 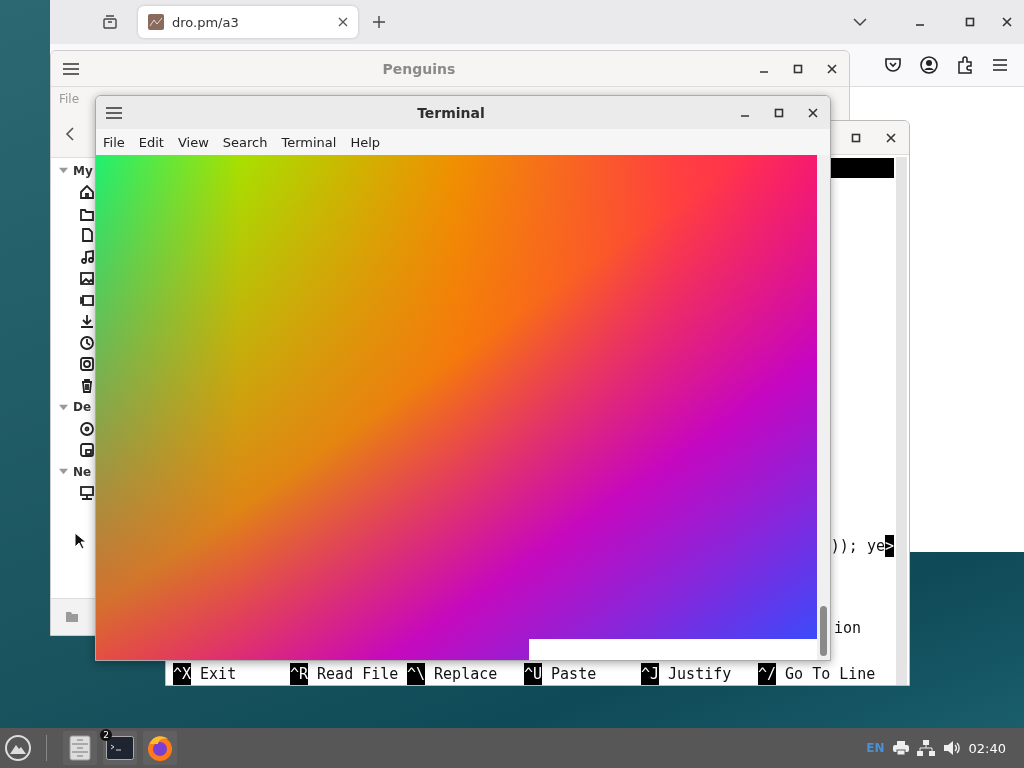 I want to click on document-icon, so click(x=87, y=235).